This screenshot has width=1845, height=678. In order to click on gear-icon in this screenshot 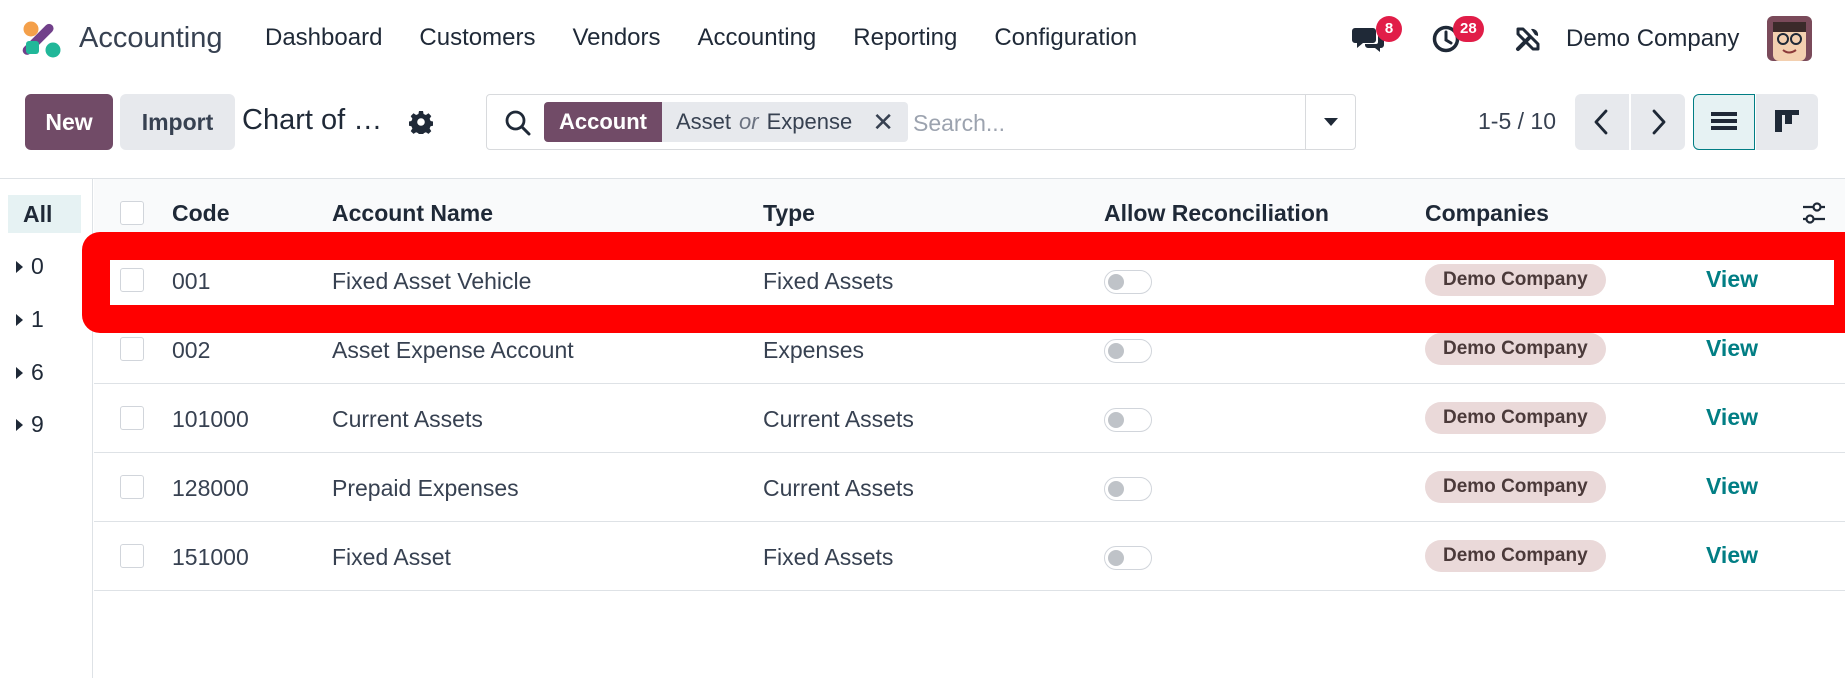, I will do `click(421, 122)`.